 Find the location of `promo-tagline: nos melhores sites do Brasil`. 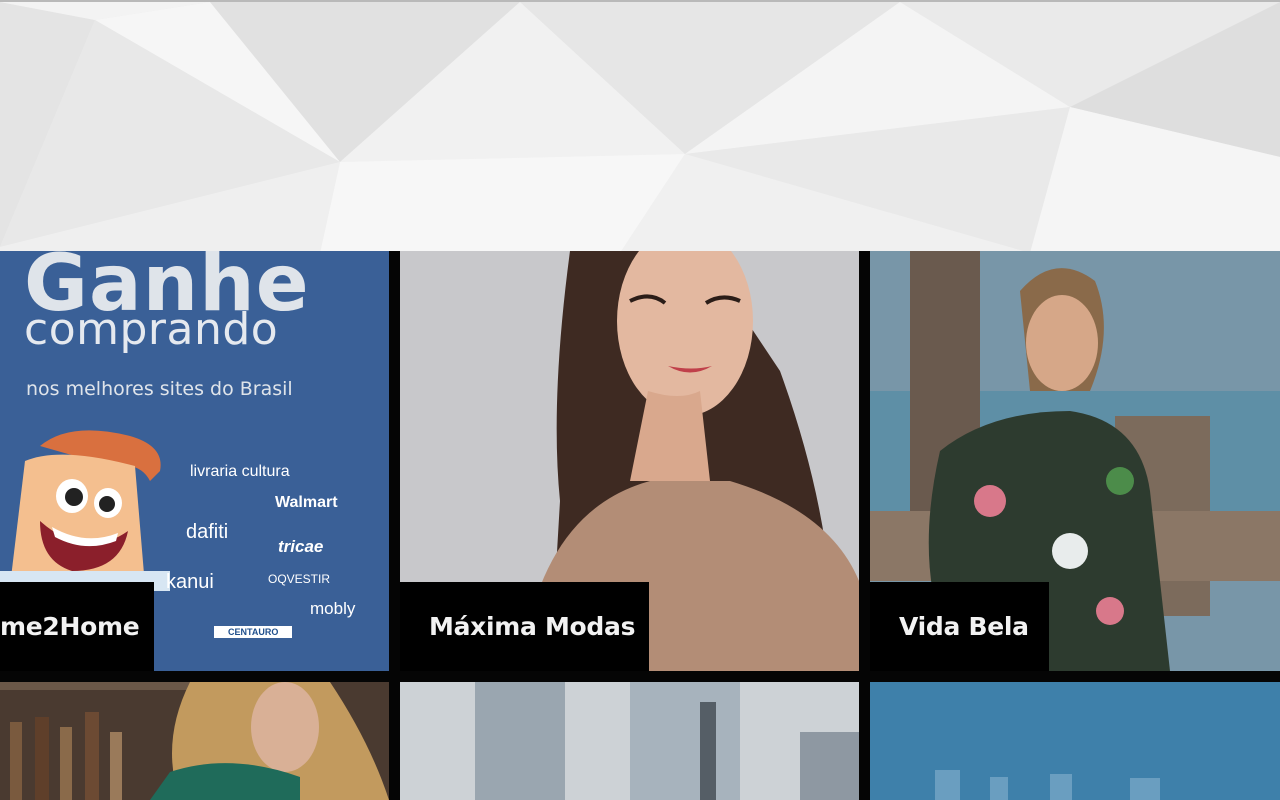

promo-tagline: nos melhores sites do Brasil is located at coordinates (159, 389).